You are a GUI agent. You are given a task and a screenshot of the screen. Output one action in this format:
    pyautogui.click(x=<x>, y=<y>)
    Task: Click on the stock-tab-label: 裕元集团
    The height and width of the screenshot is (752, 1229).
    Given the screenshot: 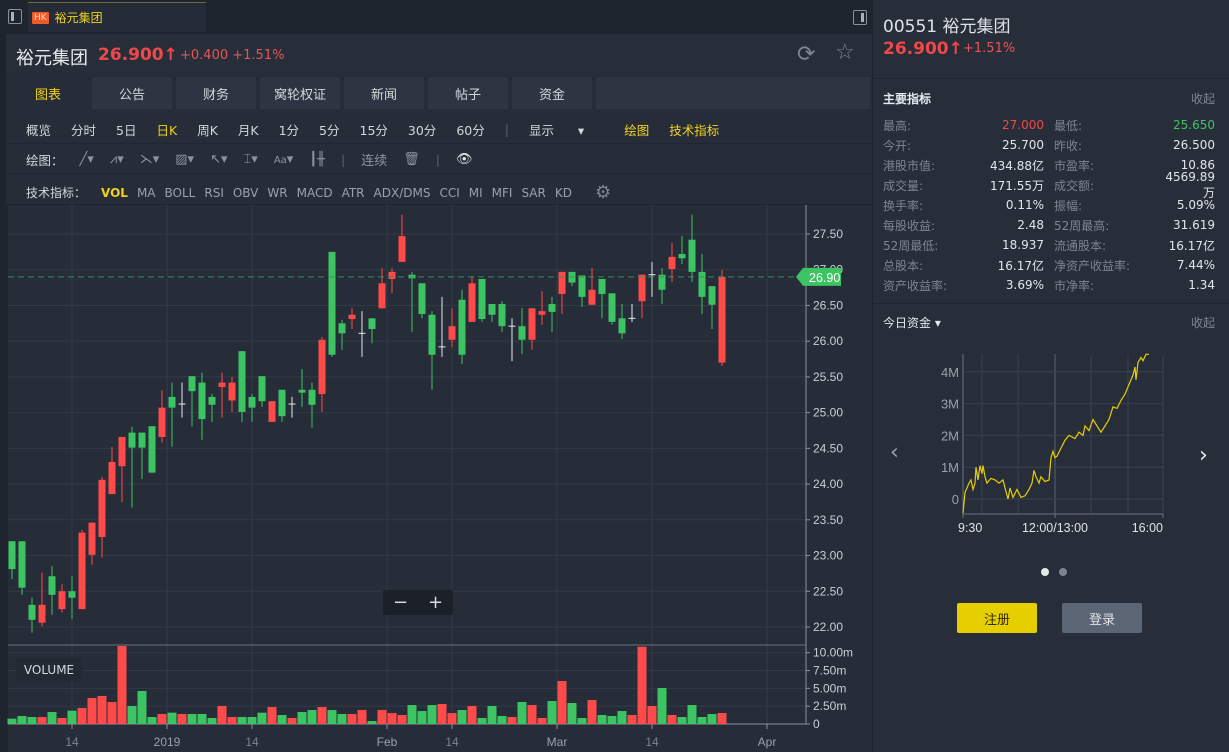 What is the action you would take?
    pyautogui.click(x=78, y=18)
    